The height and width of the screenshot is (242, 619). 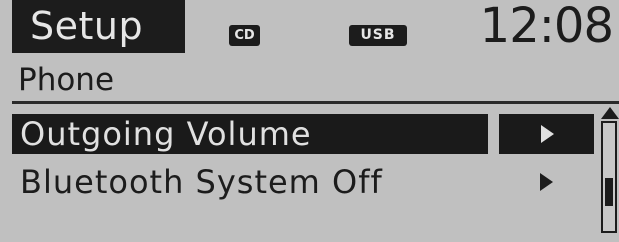 What do you see at coordinates (546, 27) in the screenshot?
I see `clock: 12:08` at bounding box center [546, 27].